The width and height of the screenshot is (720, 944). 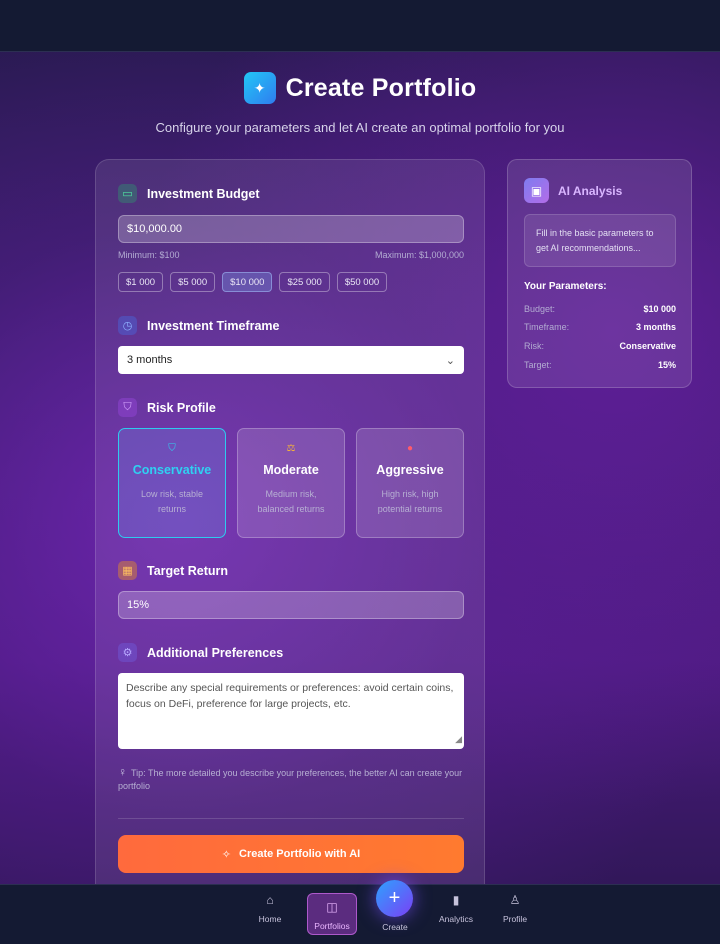 I want to click on budget-presets: $1 000 $5 000 $10 000 $25 000 $50 000, so click(x=253, y=282).